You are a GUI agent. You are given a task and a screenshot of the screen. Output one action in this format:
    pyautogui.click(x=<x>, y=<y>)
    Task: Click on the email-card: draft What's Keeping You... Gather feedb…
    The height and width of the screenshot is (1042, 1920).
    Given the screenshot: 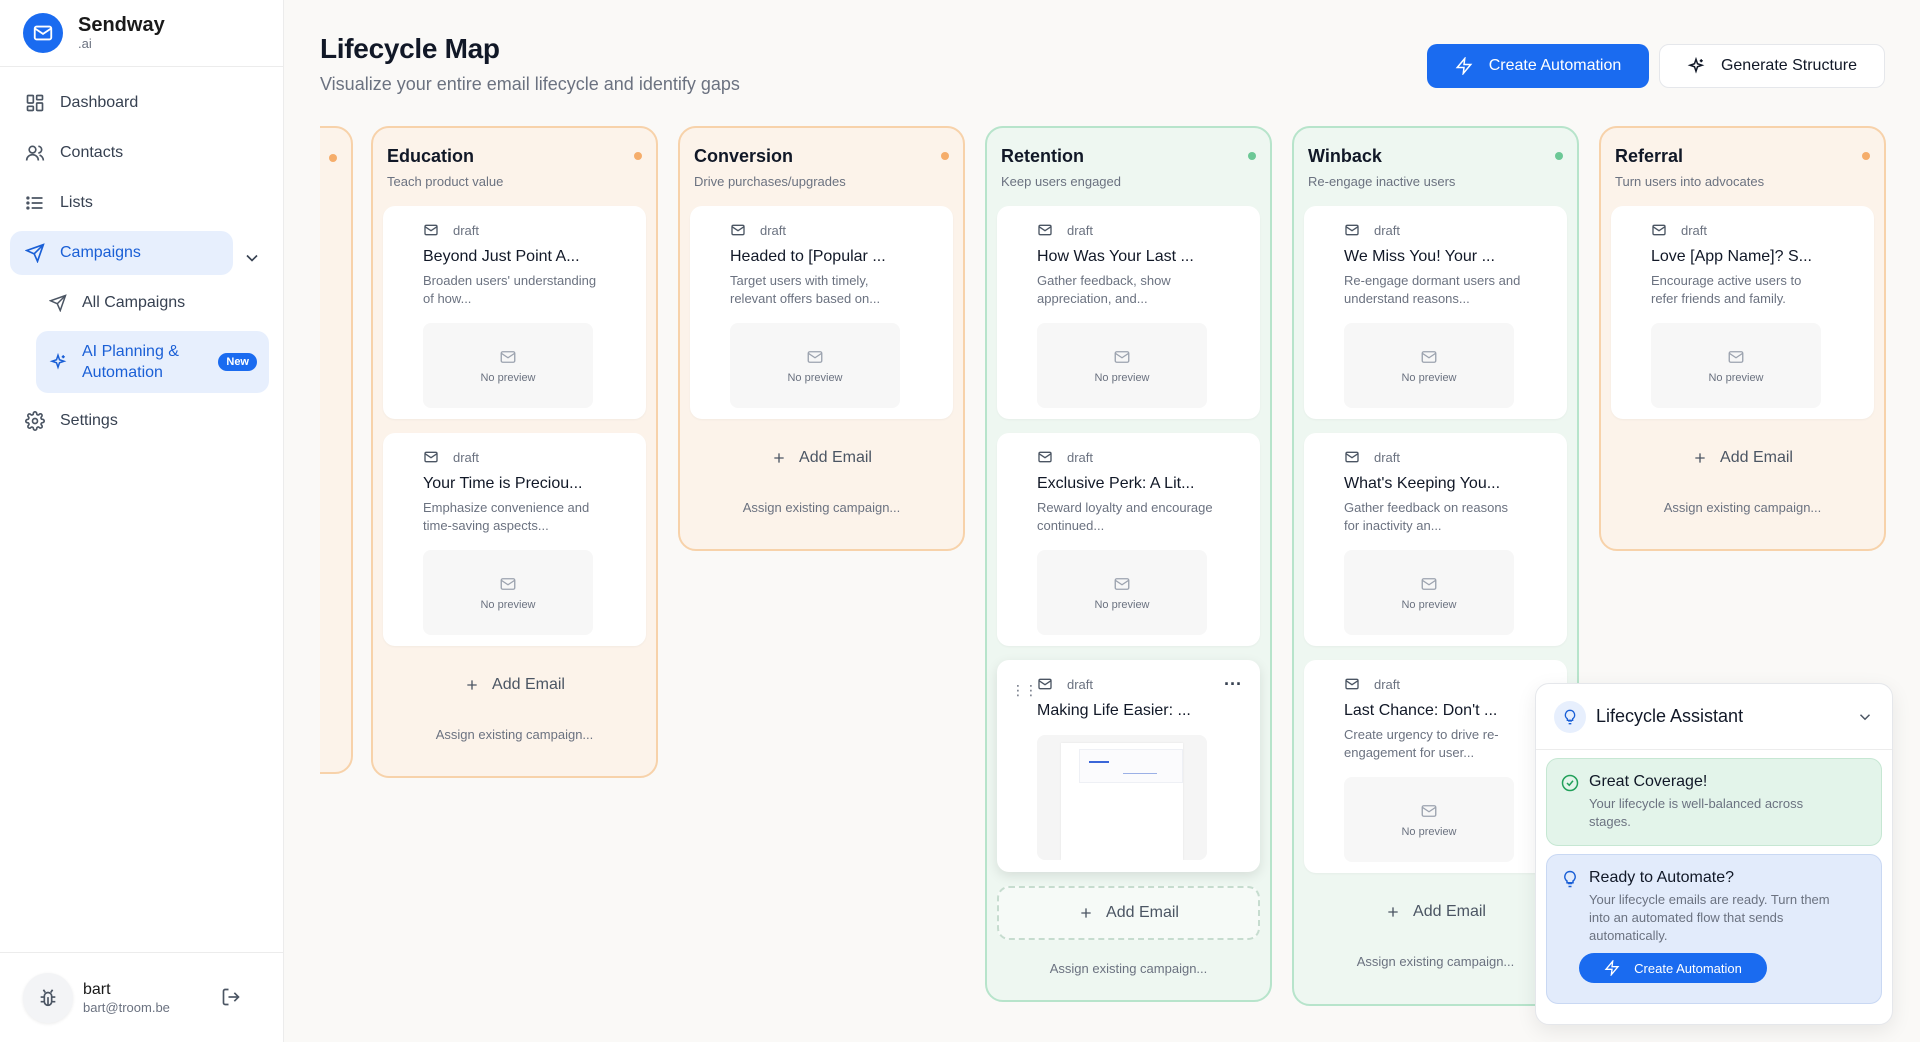 What is the action you would take?
    pyautogui.click(x=1435, y=539)
    